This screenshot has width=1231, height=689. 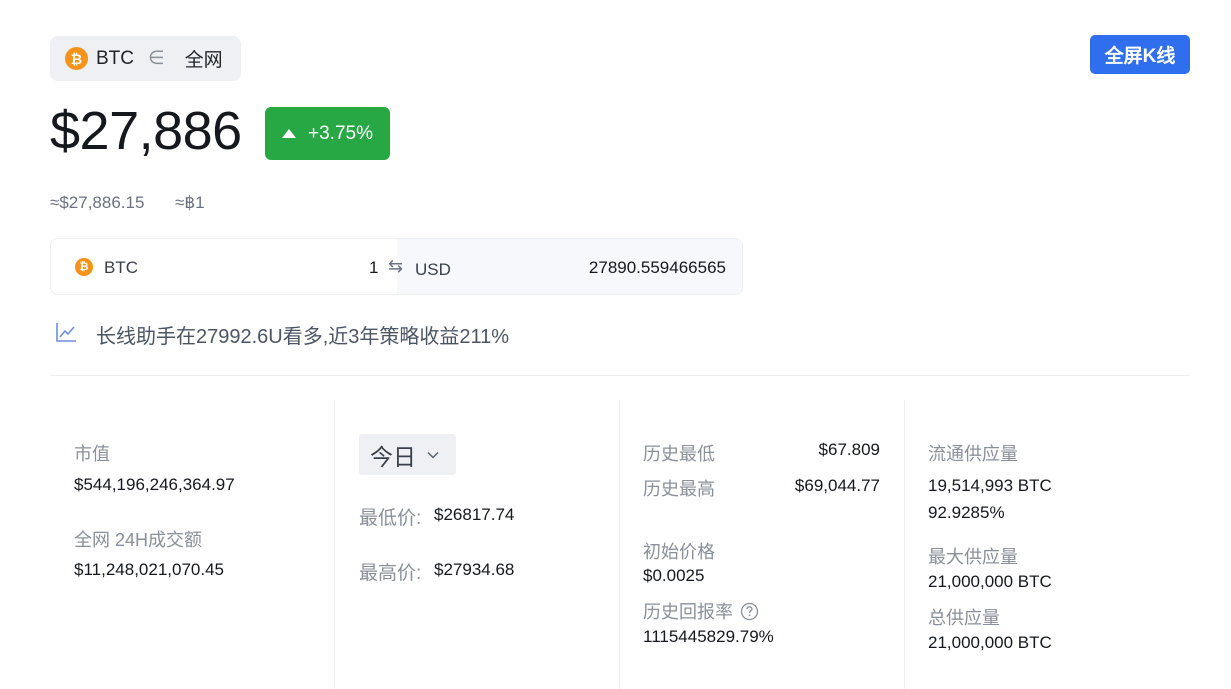 What do you see at coordinates (433, 269) in the screenshot?
I see `converter-to-symbol: USD` at bounding box center [433, 269].